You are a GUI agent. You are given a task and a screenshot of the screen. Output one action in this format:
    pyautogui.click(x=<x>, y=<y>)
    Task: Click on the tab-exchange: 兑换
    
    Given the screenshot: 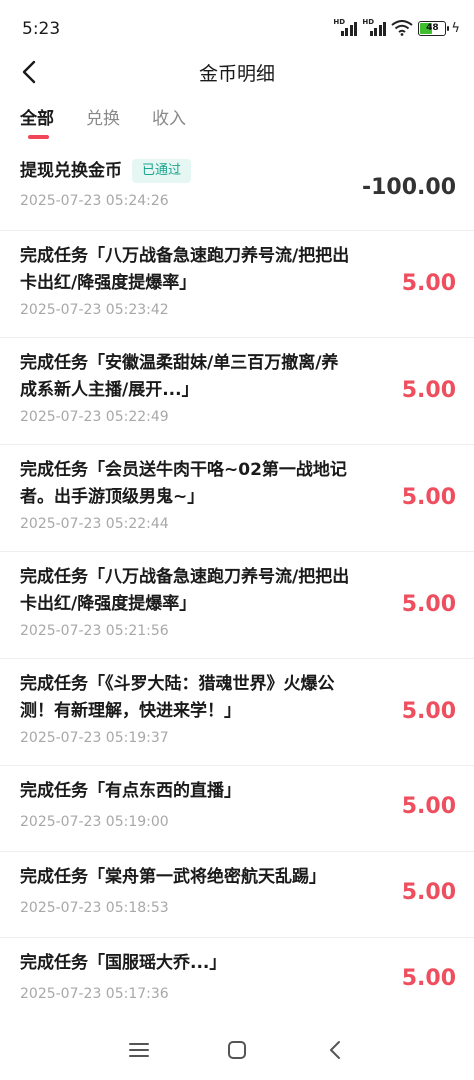 What is the action you would take?
    pyautogui.click(x=103, y=116)
    